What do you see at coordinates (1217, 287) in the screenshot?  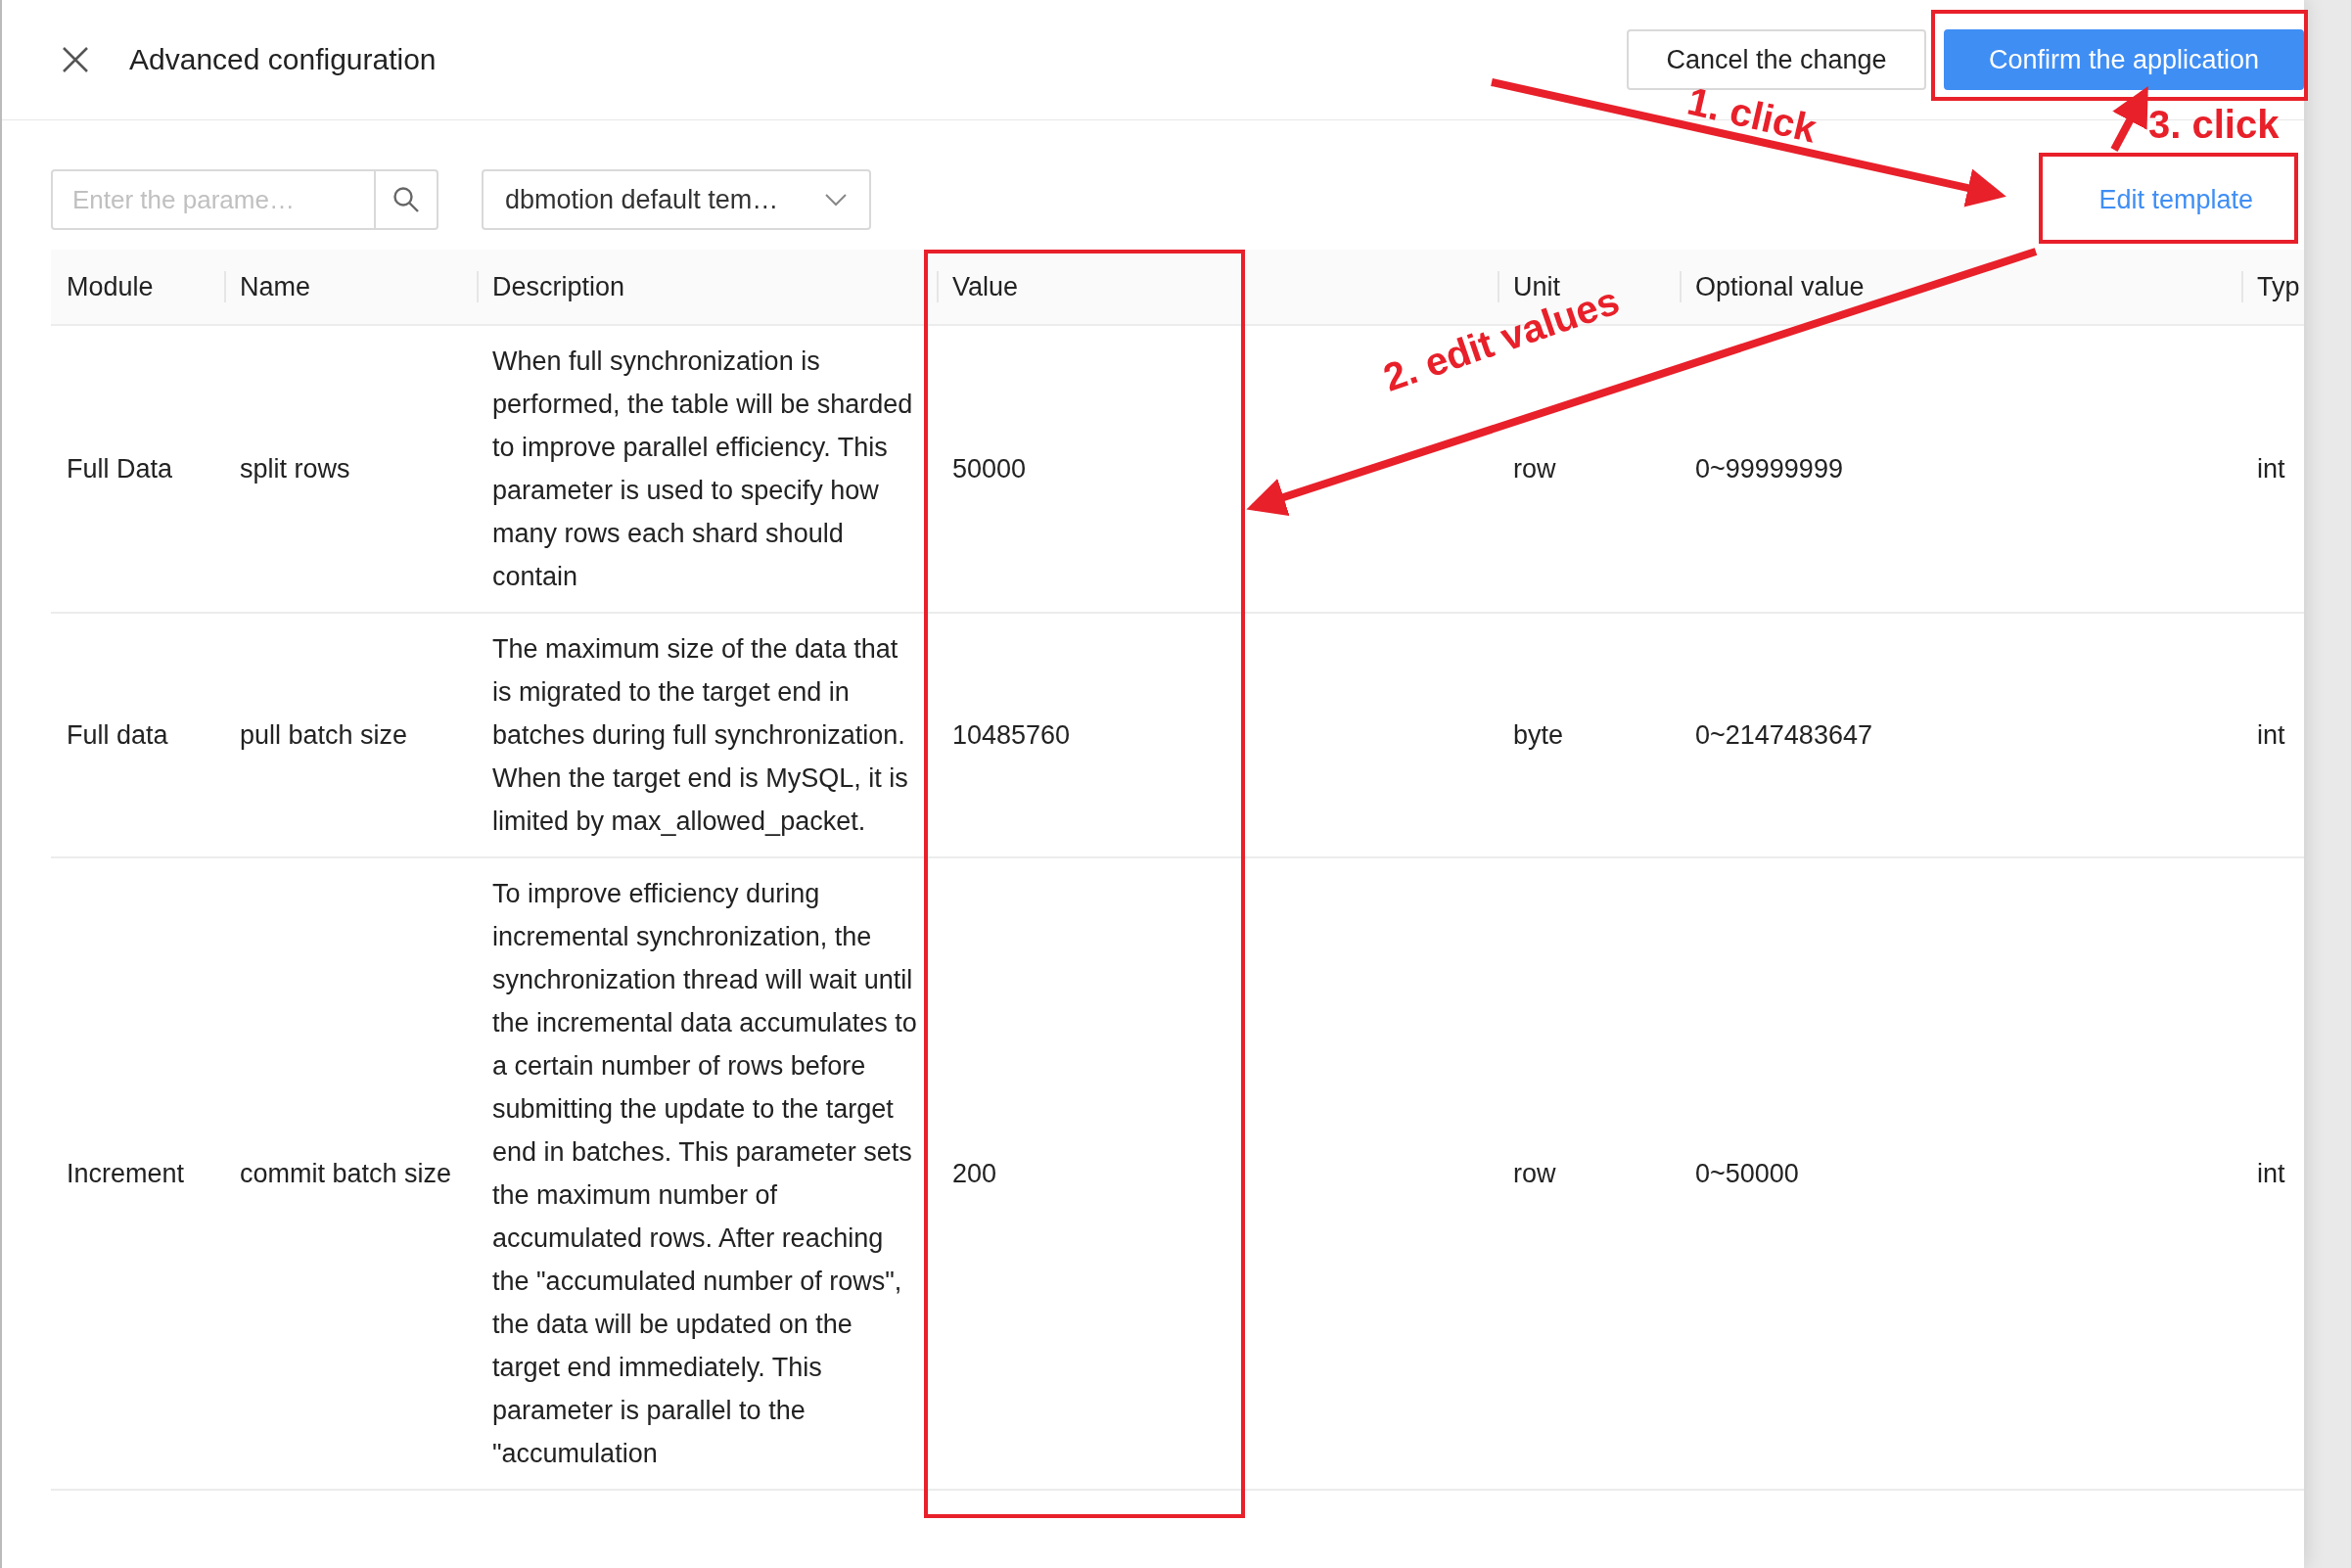 I see `column-header: Value` at bounding box center [1217, 287].